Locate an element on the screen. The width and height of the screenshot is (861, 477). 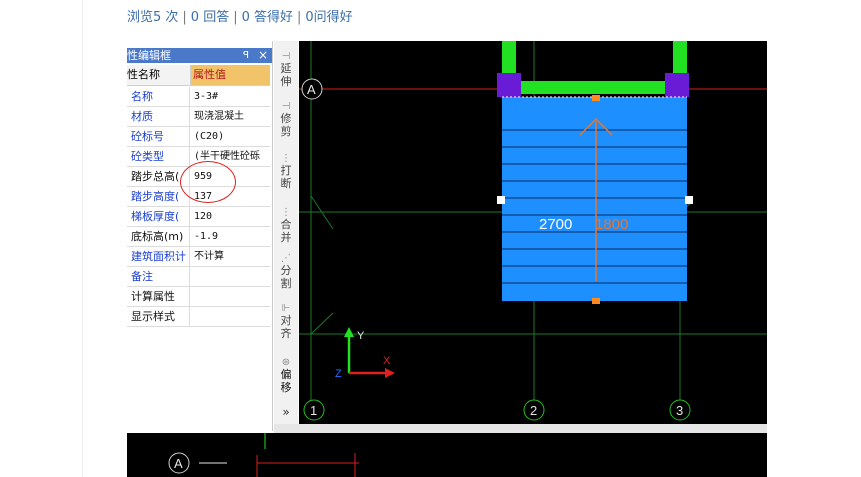
align-icon: ⊩ is located at coordinates (286, 308).